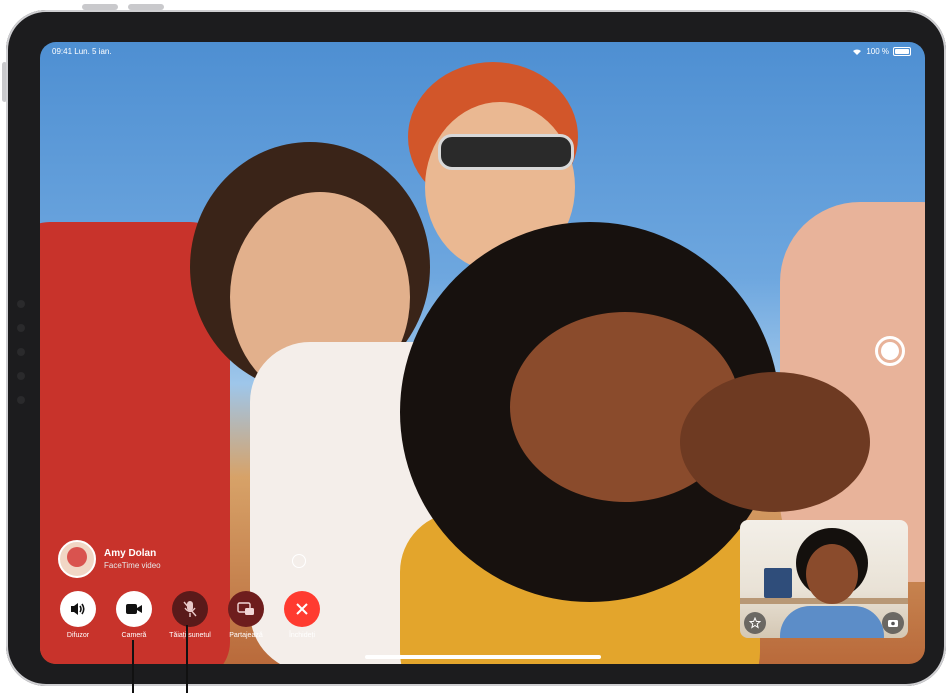 The width and height of the screenshot is (952, 693). I want to click on self-view-tile, so click(824, 579).